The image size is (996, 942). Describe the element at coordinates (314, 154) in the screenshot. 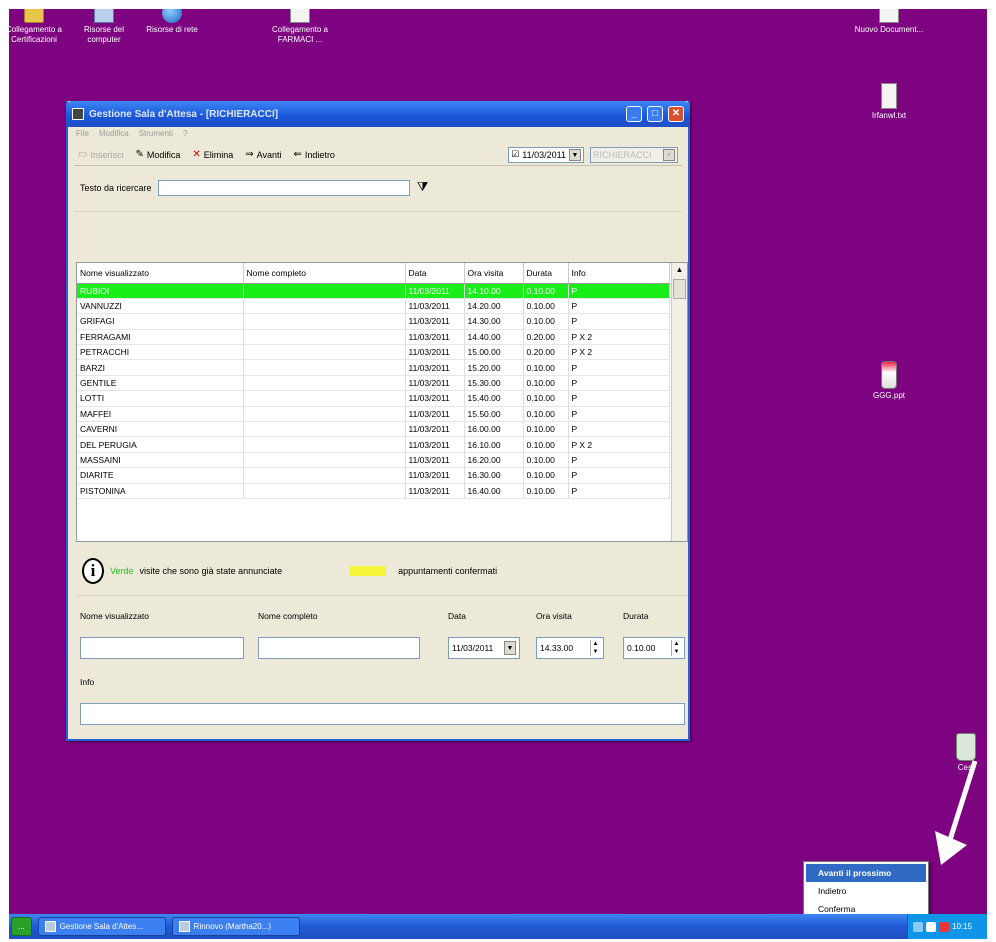

I see `back-button: ⇐ Indietro` at that location.